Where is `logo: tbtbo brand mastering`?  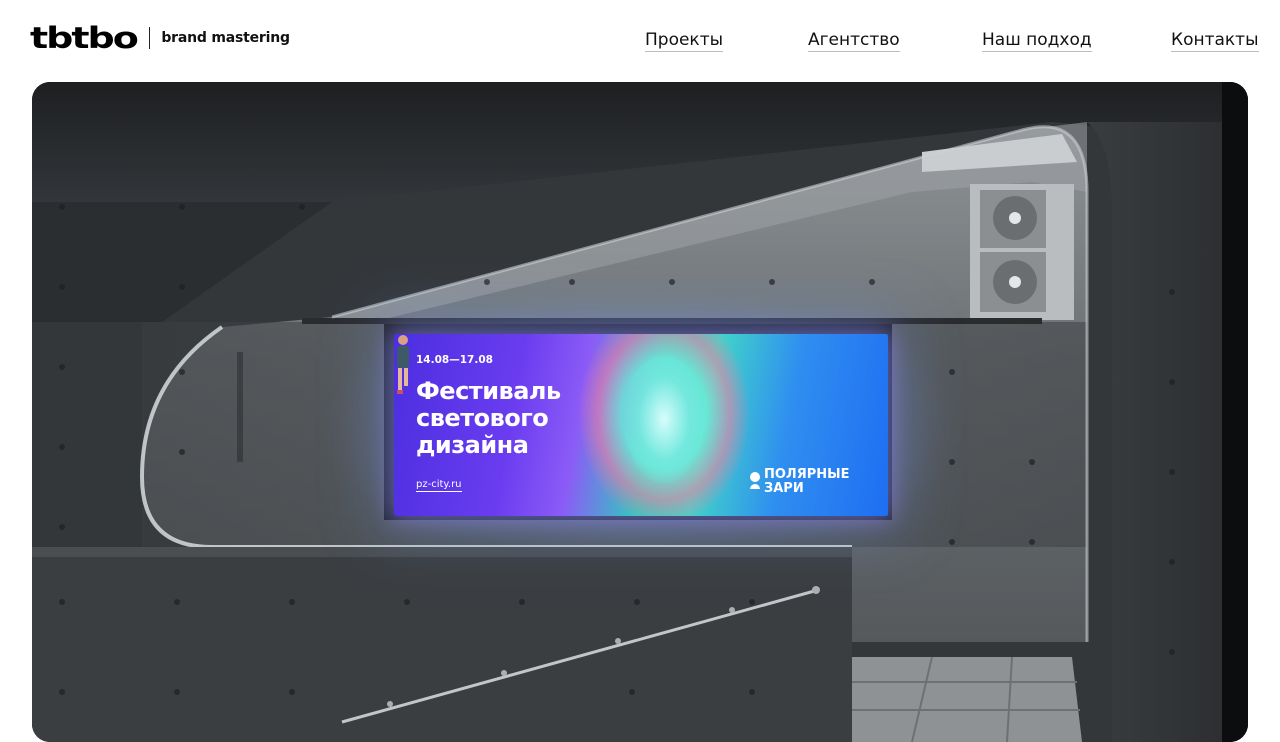 logo: tbtbo brand mastering is located at coordinates (160, 38).